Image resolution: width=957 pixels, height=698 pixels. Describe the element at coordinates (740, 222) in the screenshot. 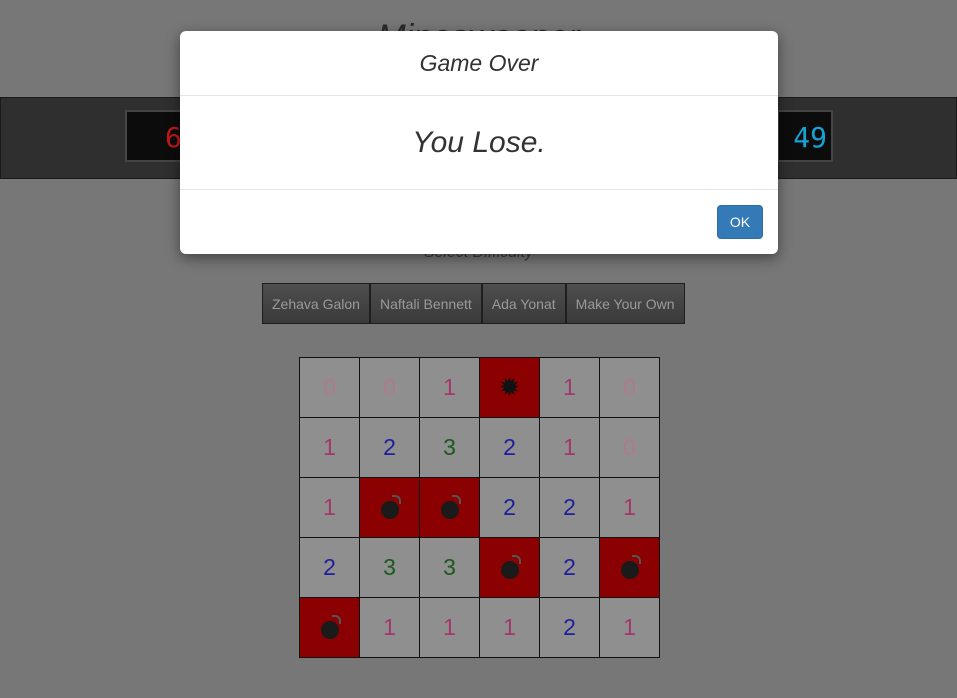

I see `ok-button: OK` at that location.